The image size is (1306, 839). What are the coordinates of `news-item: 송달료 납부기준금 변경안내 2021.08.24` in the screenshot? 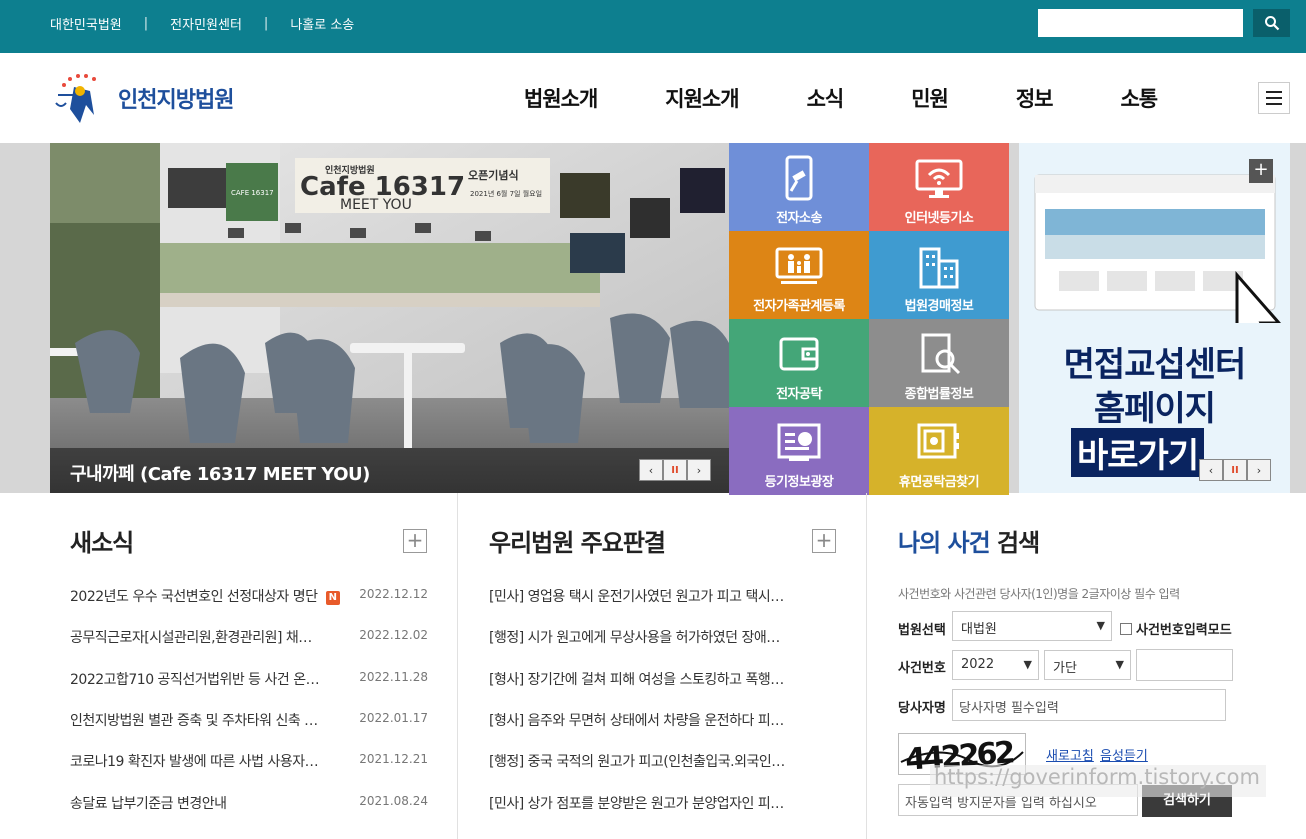 It's located at (250, 803).